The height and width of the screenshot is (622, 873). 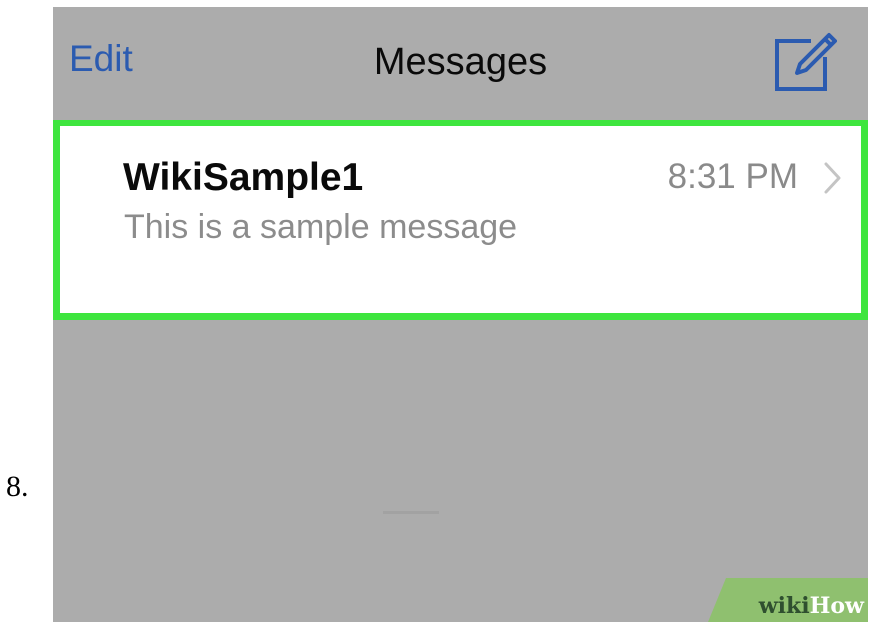 I want to click on conversation-name: WikiSample1, so click(x=243, y=177).